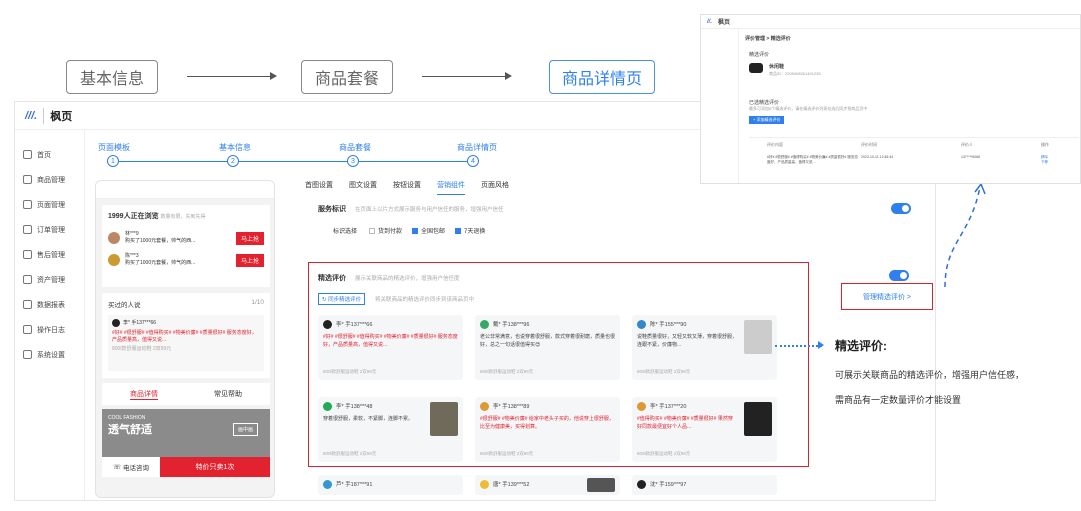  Describe the element at coordinates (232, 76) in the screenshot. I see `flow-arrow` at that location.